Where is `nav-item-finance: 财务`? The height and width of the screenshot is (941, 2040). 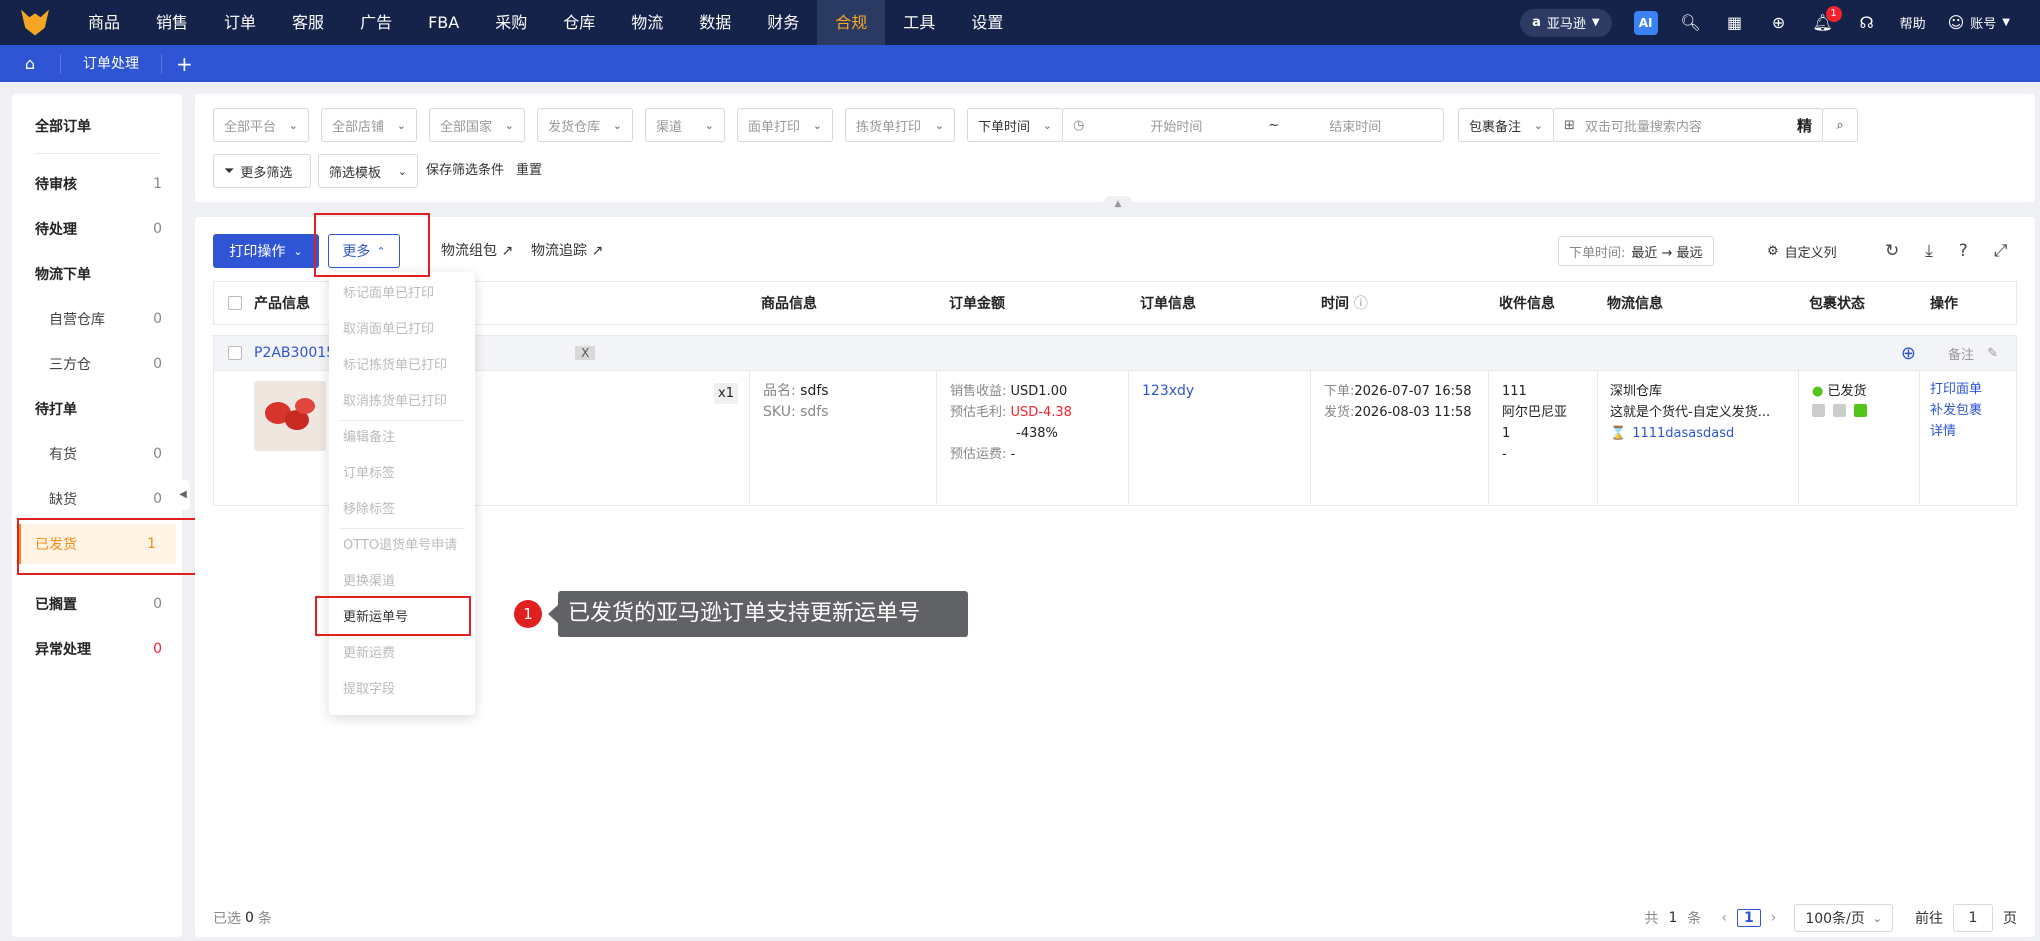 nav-item-finance: 财务 is located at coordinates (783, 22).